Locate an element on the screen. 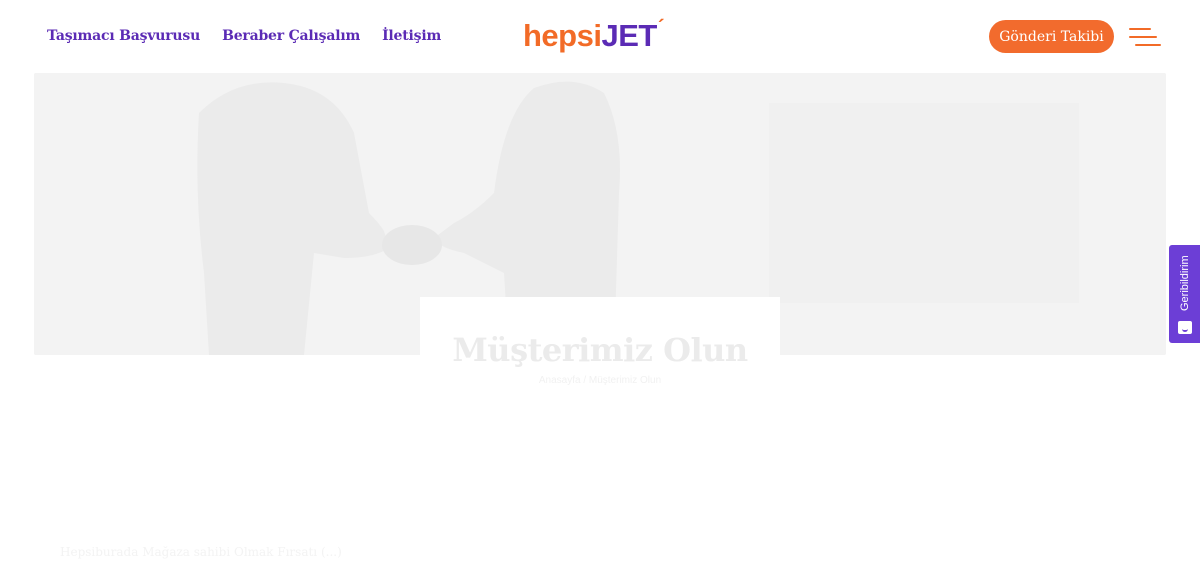 The height and width of the screenshot is (588, 1200). smiley-icon is located at coordinates (1184, 327).